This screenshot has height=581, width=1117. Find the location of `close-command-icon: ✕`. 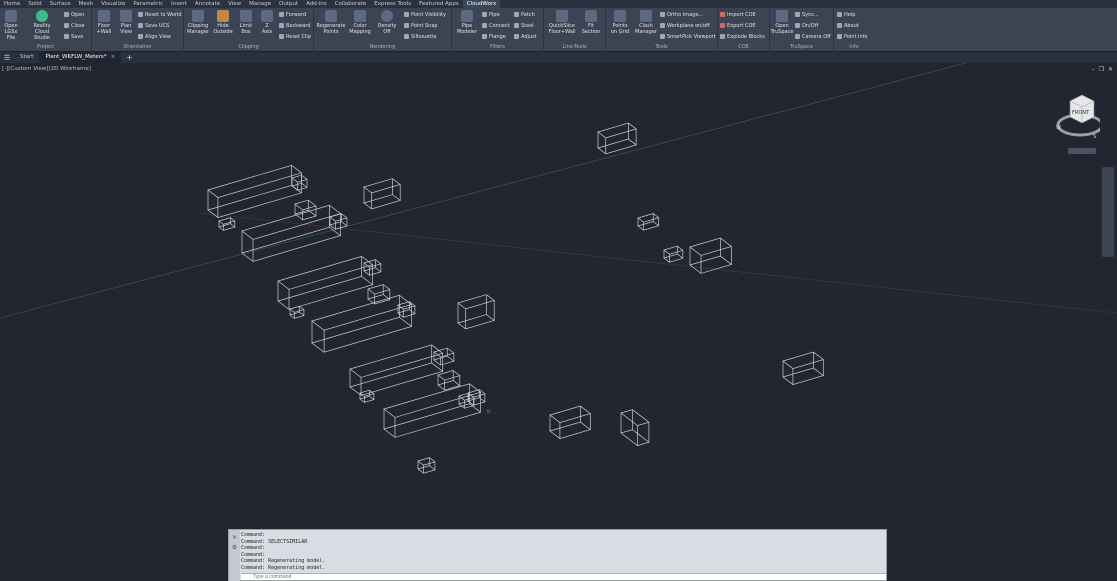

close-command-icon: ✕ is located at coordinates (234, 537).